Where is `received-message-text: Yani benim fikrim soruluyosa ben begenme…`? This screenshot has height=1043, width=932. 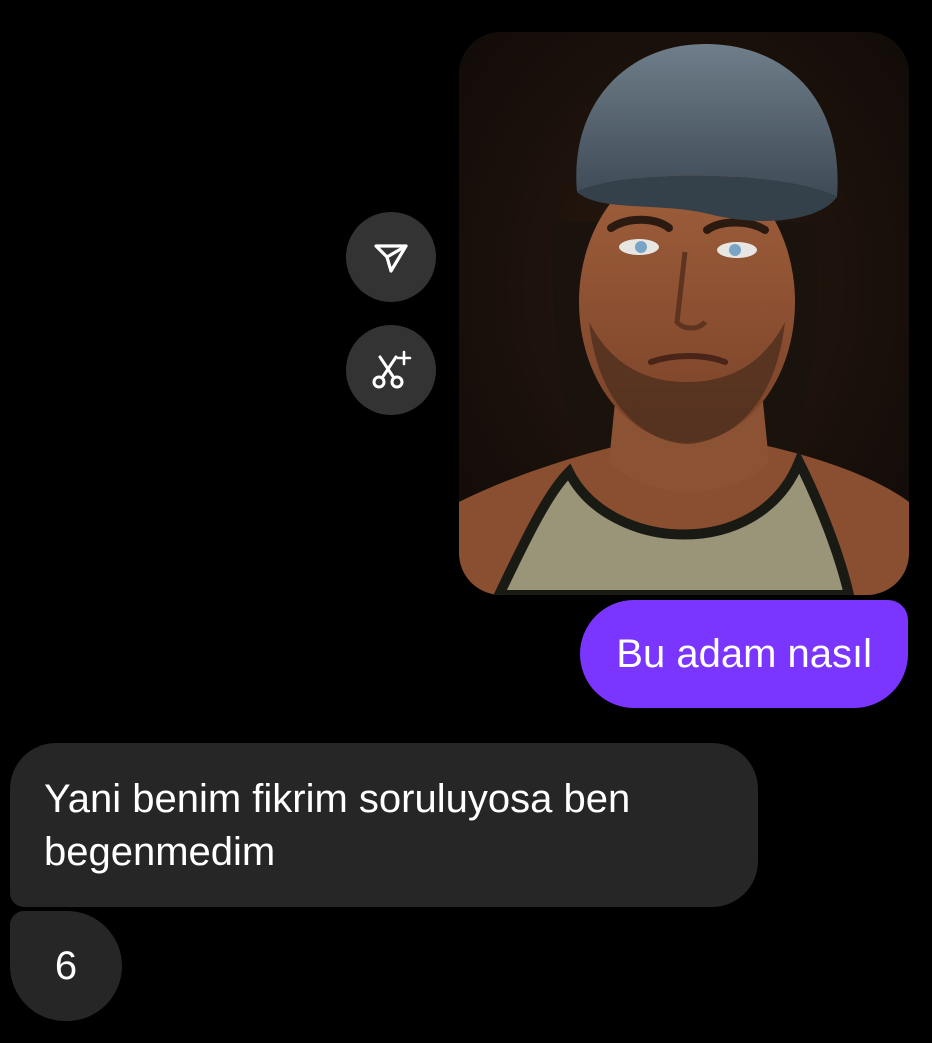 received-message-text: Yani benim fikrim soruluyosa ben begenme… is located at coordinates (337, 825).